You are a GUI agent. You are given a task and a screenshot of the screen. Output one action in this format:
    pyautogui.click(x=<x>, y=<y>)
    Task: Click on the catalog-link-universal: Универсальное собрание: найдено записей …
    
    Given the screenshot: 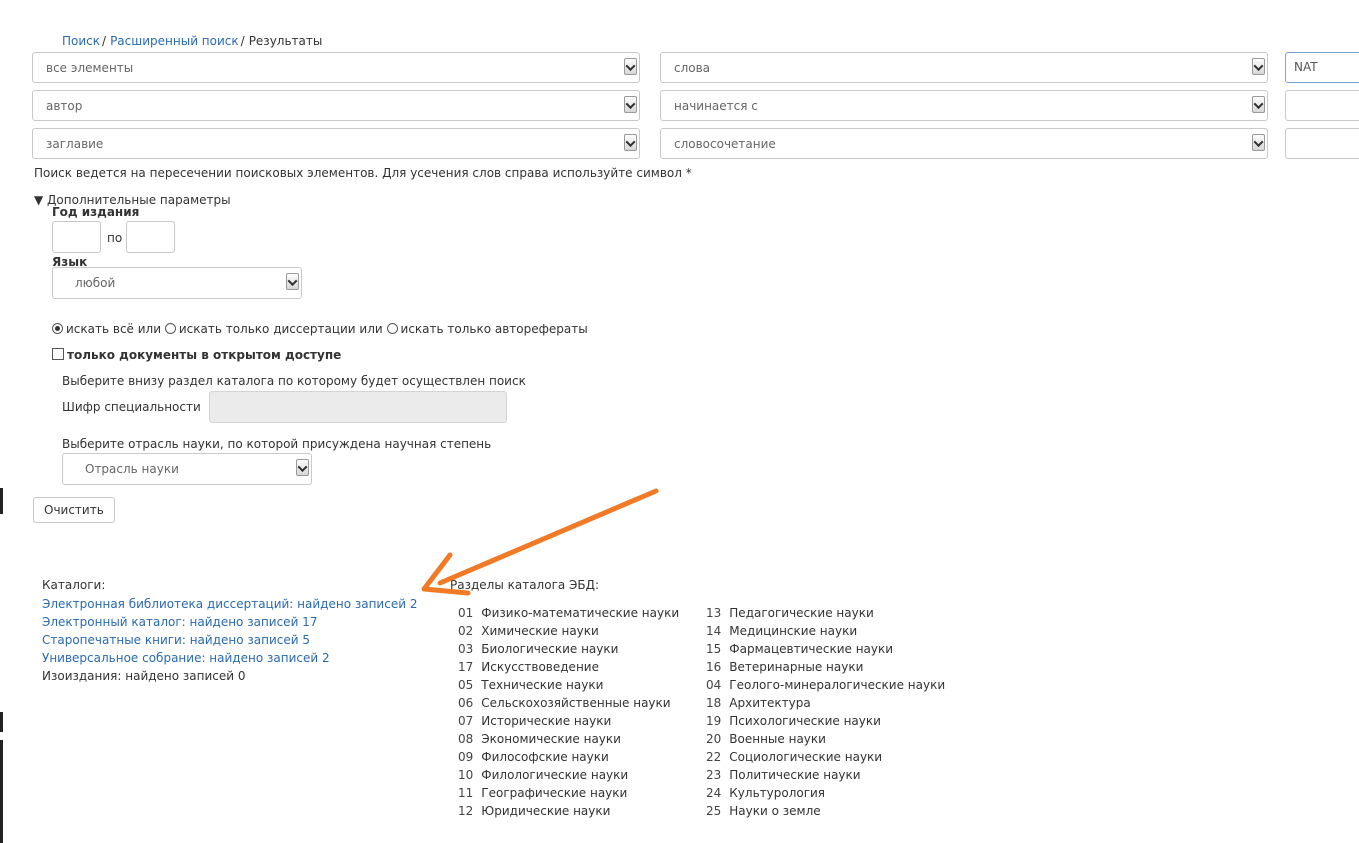 What is the action you would take?
    pyautogui.click(x=229, y=658)
    